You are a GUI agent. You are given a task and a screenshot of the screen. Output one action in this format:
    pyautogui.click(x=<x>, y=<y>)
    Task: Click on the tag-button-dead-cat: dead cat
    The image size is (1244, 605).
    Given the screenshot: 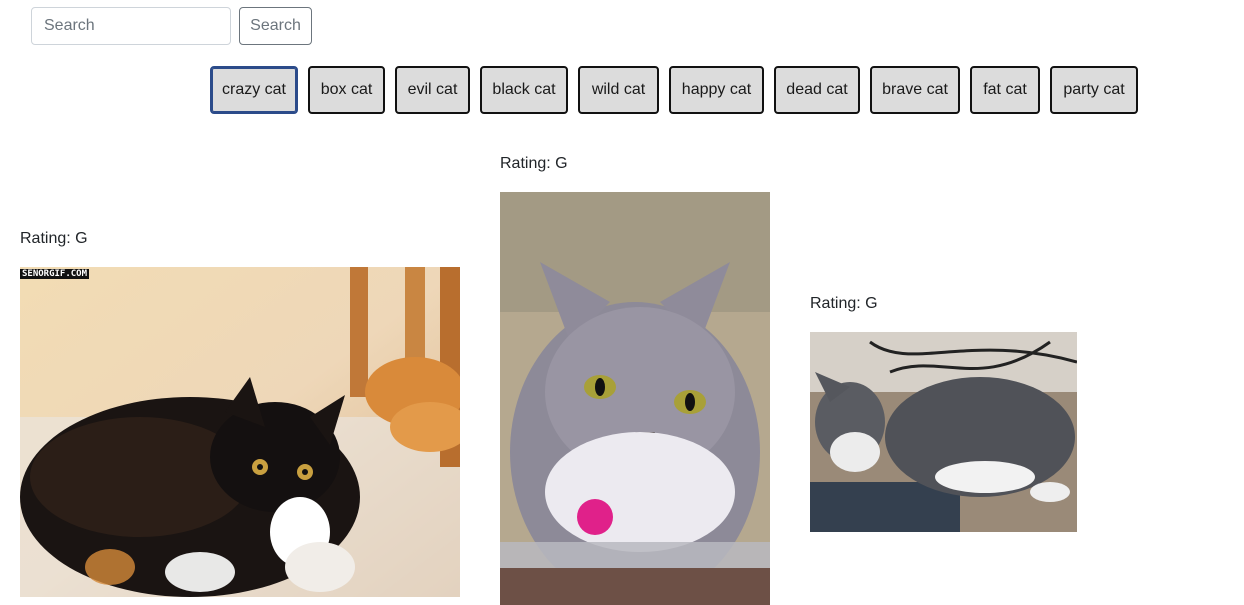 What is the action you would take?
    pyautogui.click(x=817, y=90)
    